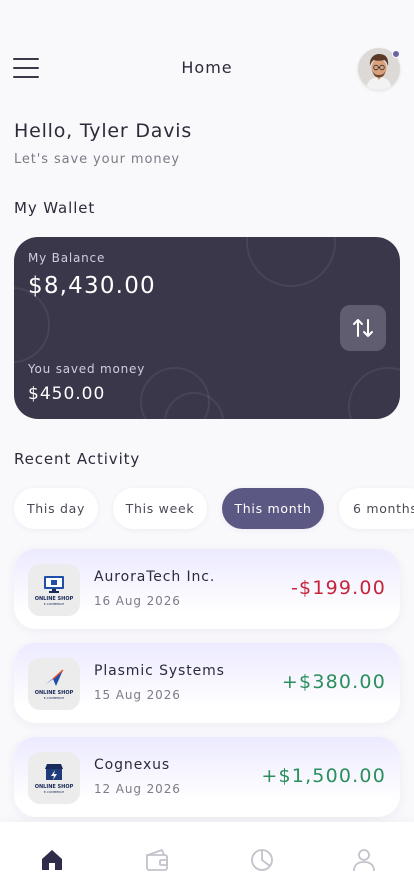  I want to click on saved-label: You saved money, so click(87, 369).